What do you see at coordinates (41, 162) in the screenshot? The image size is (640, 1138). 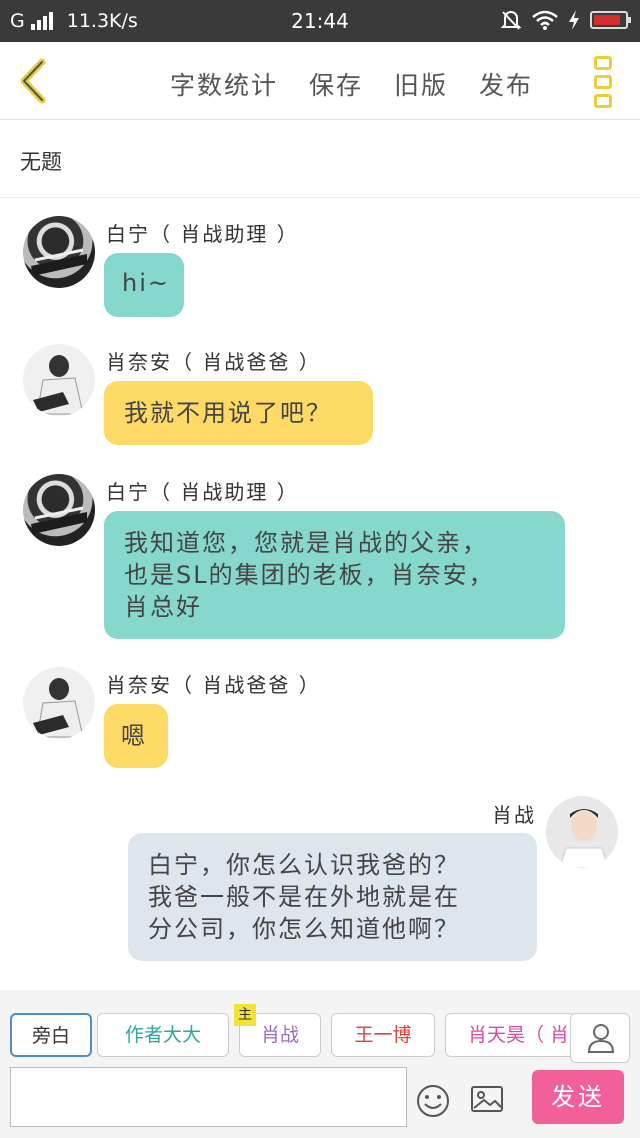 I see `story-title: 无题` at bounding box center [41, 162].